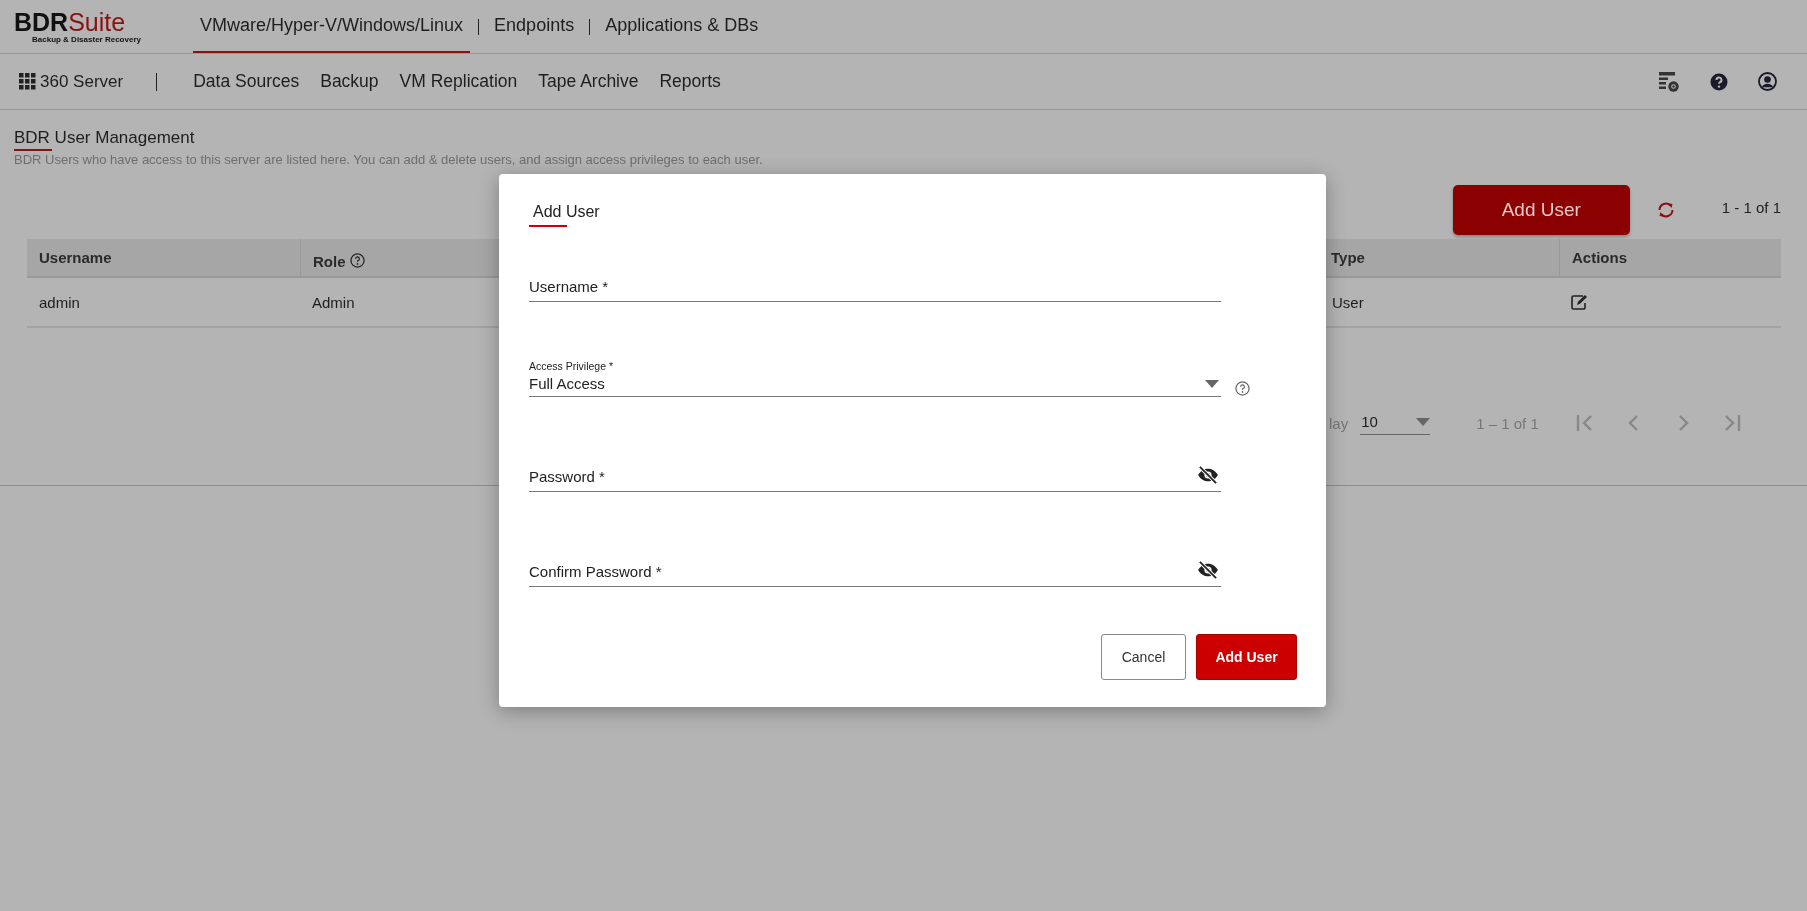 This screenshot has height=911, width=1807. Describe the element at coordinates (1767, 81) in the screenshot. I see `user-account-icon` at that location.